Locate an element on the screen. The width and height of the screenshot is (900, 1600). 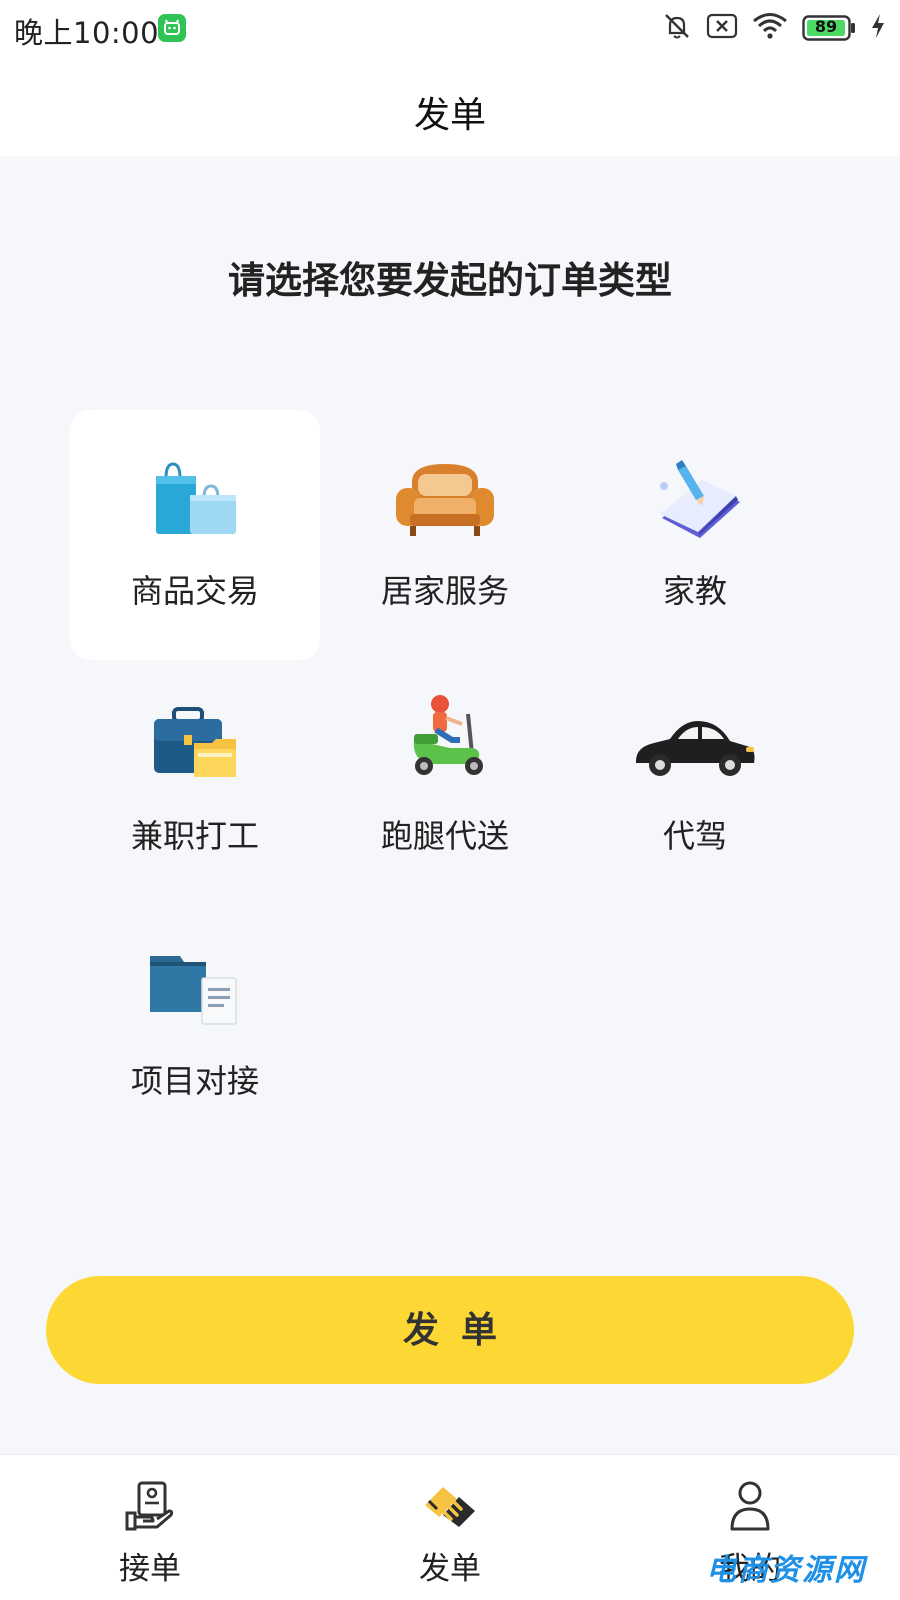
order-type-label: 项目对接 is located at coordinates (194, 1081).